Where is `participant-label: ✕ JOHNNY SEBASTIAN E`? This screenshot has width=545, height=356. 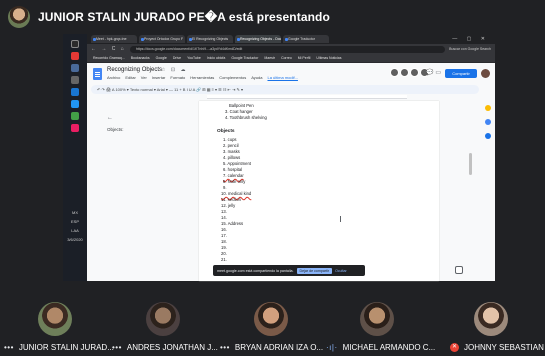
participant-label: ✕ JOHNNY SEBASTIAN E is located at coordinates (497, 347).